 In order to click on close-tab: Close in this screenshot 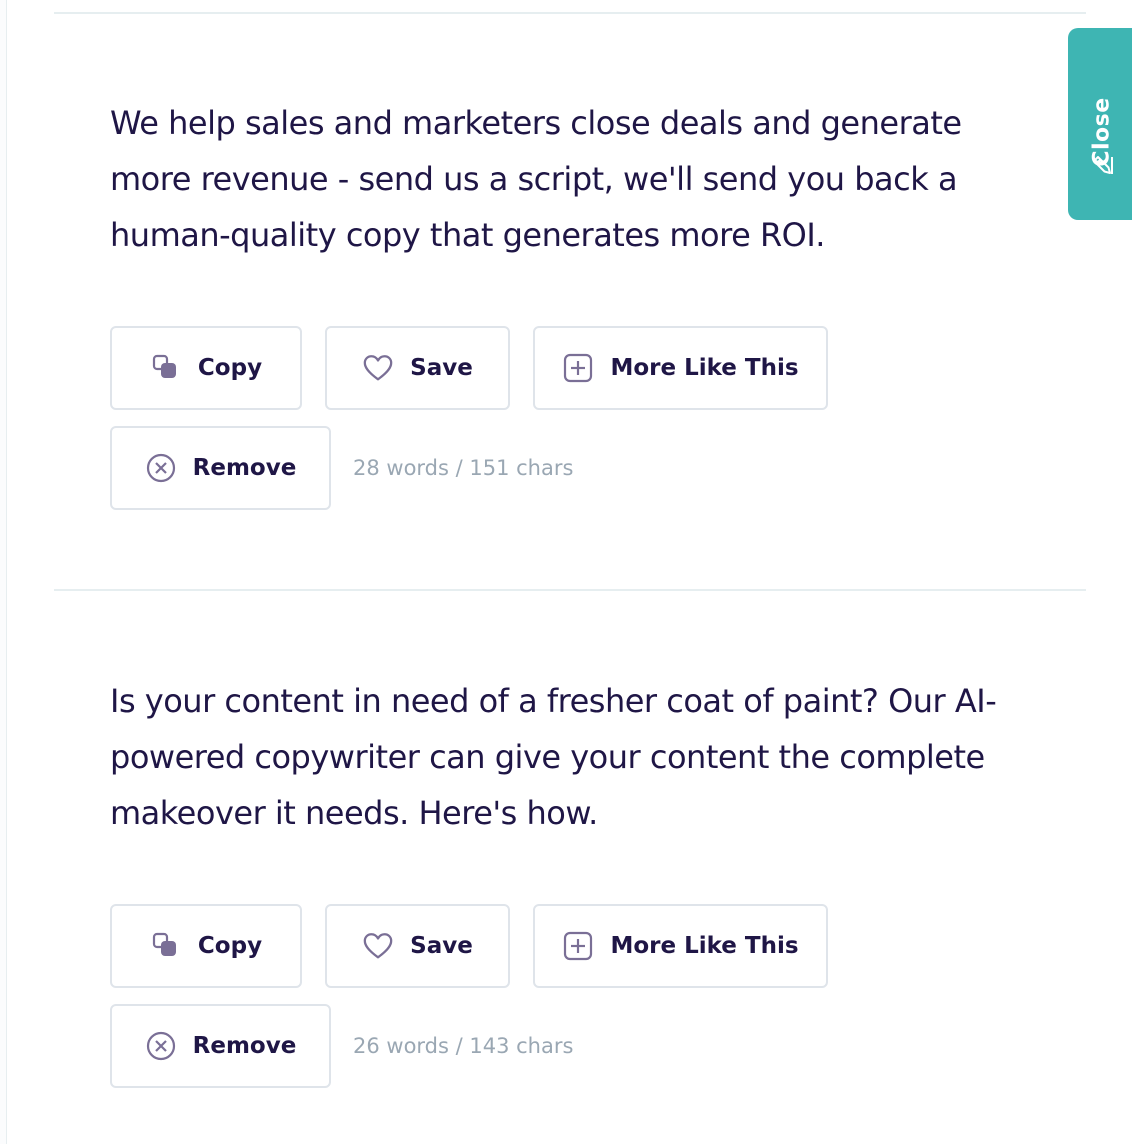, I will do `click(1100, 124)`.